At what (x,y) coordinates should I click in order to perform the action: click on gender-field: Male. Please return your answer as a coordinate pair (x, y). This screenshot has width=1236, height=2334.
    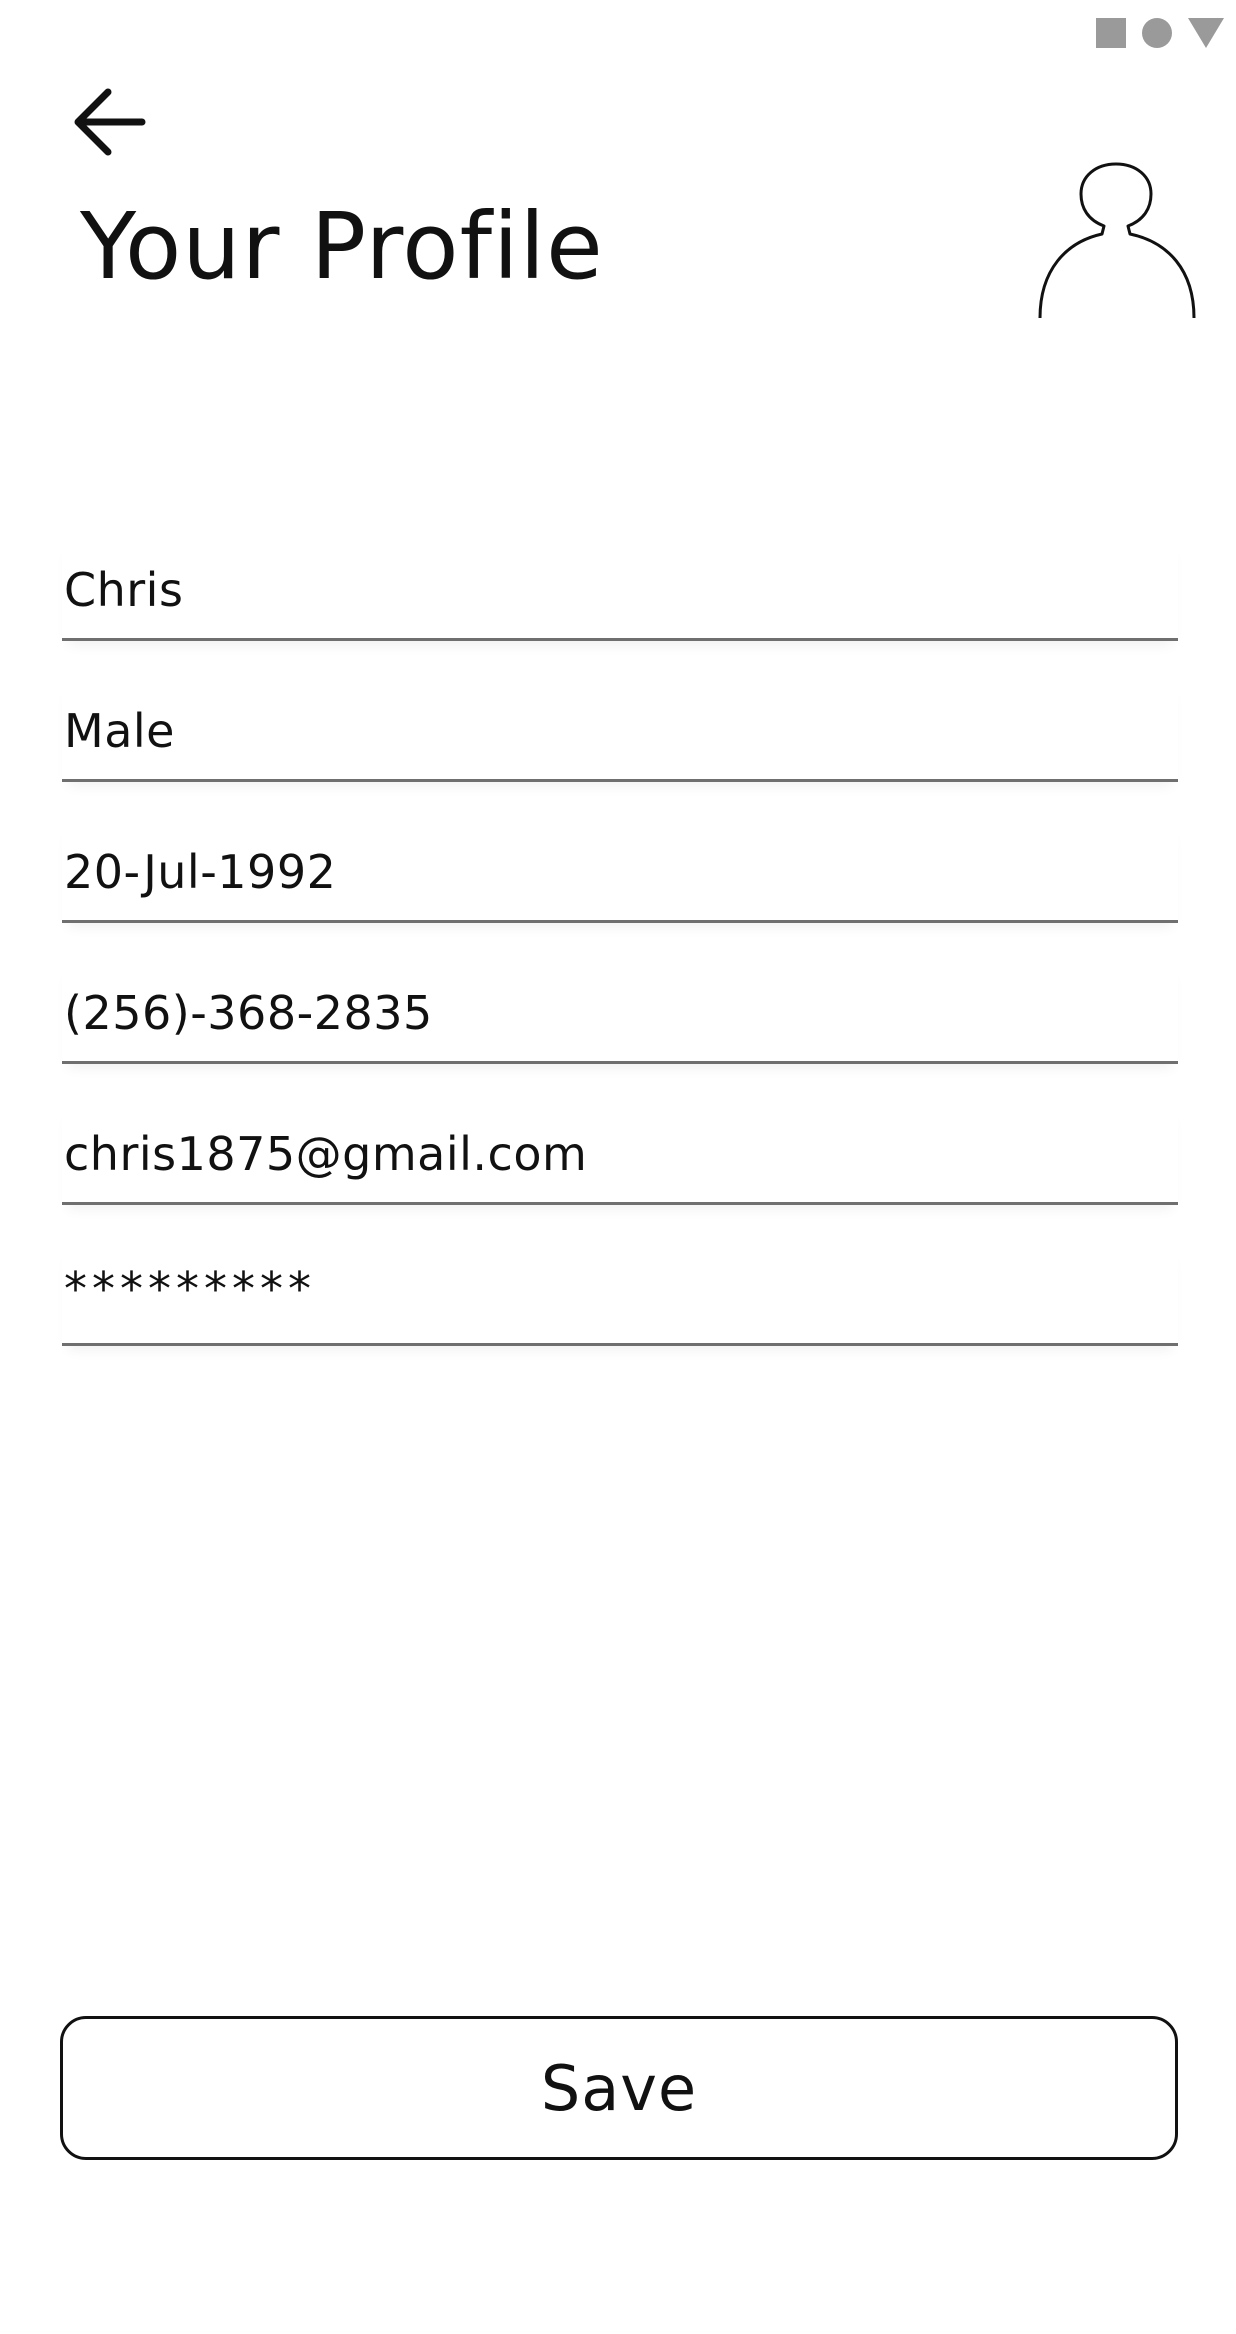
    Looking at the image, I should click on (620, 730).